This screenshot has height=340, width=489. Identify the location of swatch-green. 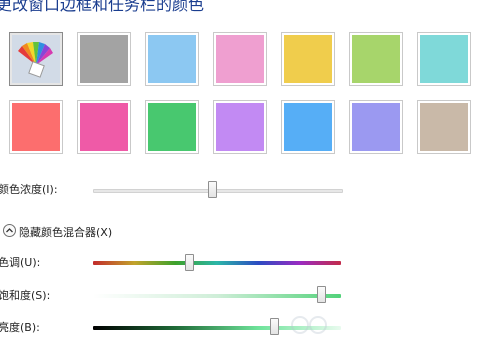
(172, 127).